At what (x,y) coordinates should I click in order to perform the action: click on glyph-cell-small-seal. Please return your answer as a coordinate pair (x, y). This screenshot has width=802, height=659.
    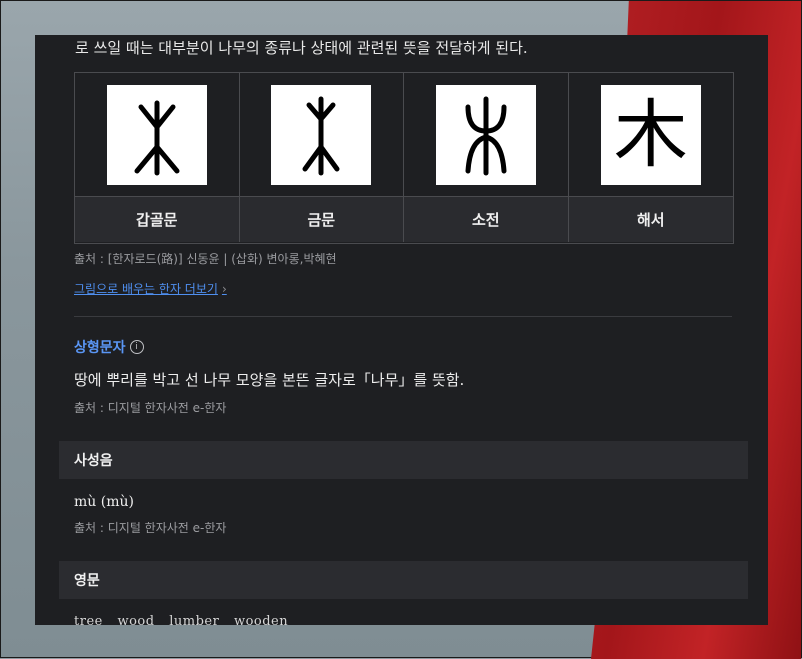
    Looking at the image, I should click on (486, 135).